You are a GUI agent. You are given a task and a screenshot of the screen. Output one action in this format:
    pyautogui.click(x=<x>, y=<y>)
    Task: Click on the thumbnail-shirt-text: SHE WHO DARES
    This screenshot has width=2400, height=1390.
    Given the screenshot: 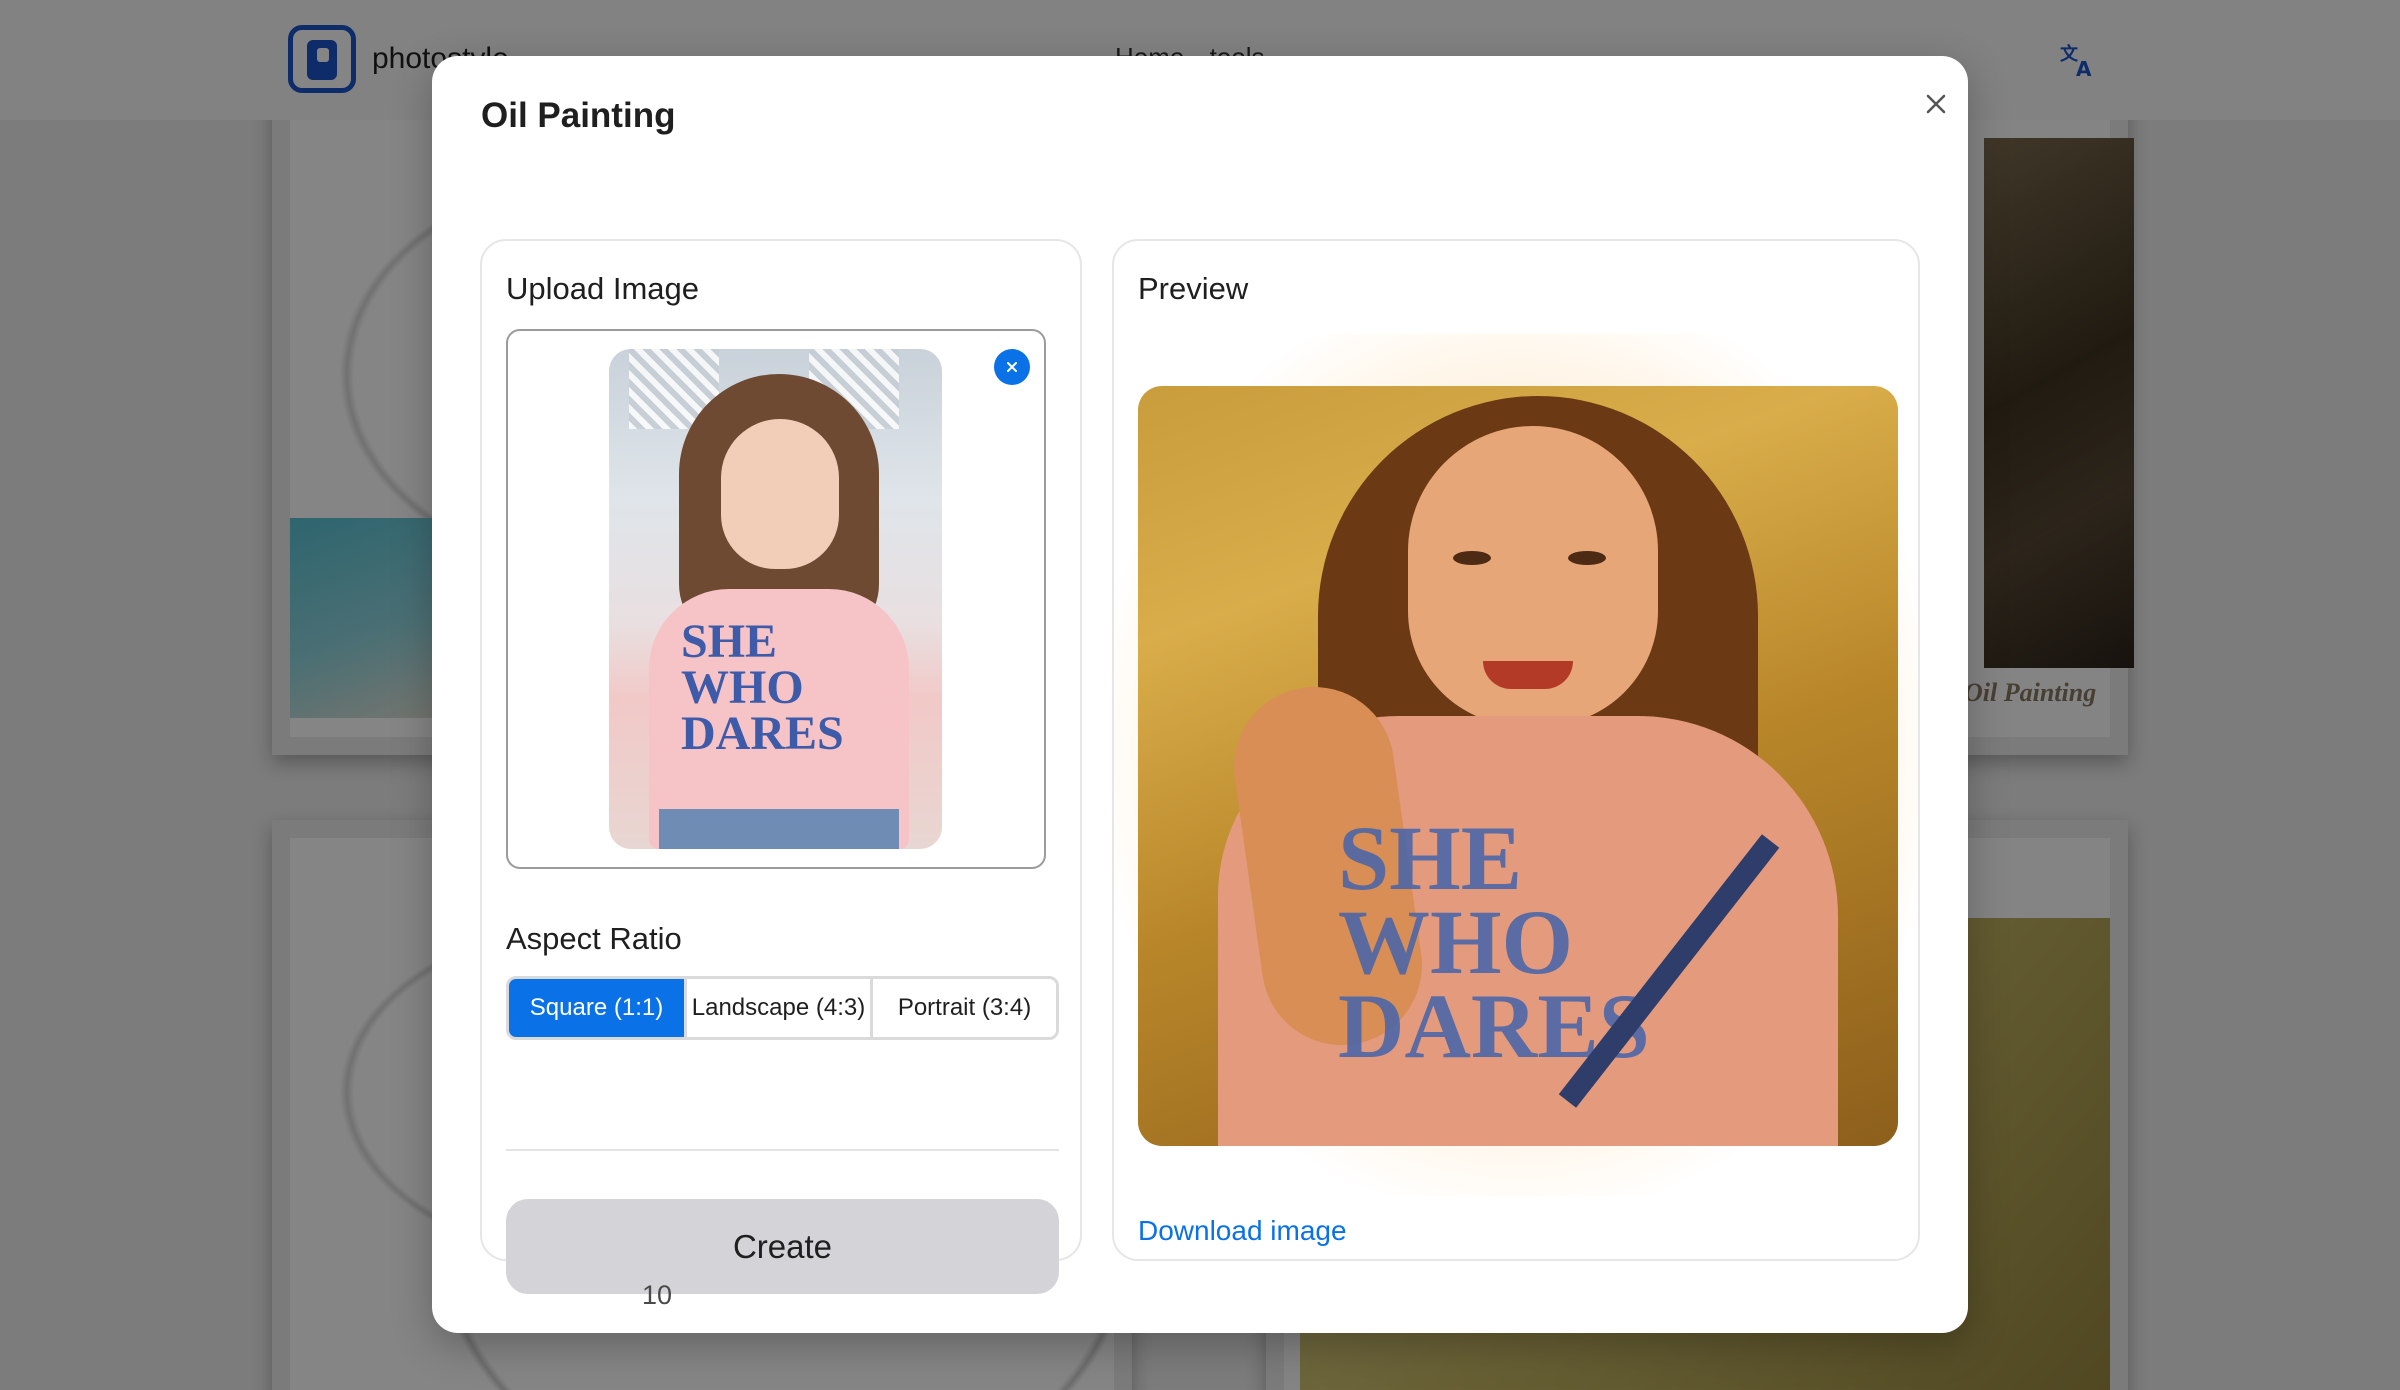 What is the action you would take?
    pyautogui.click(x=762, y=687)
    